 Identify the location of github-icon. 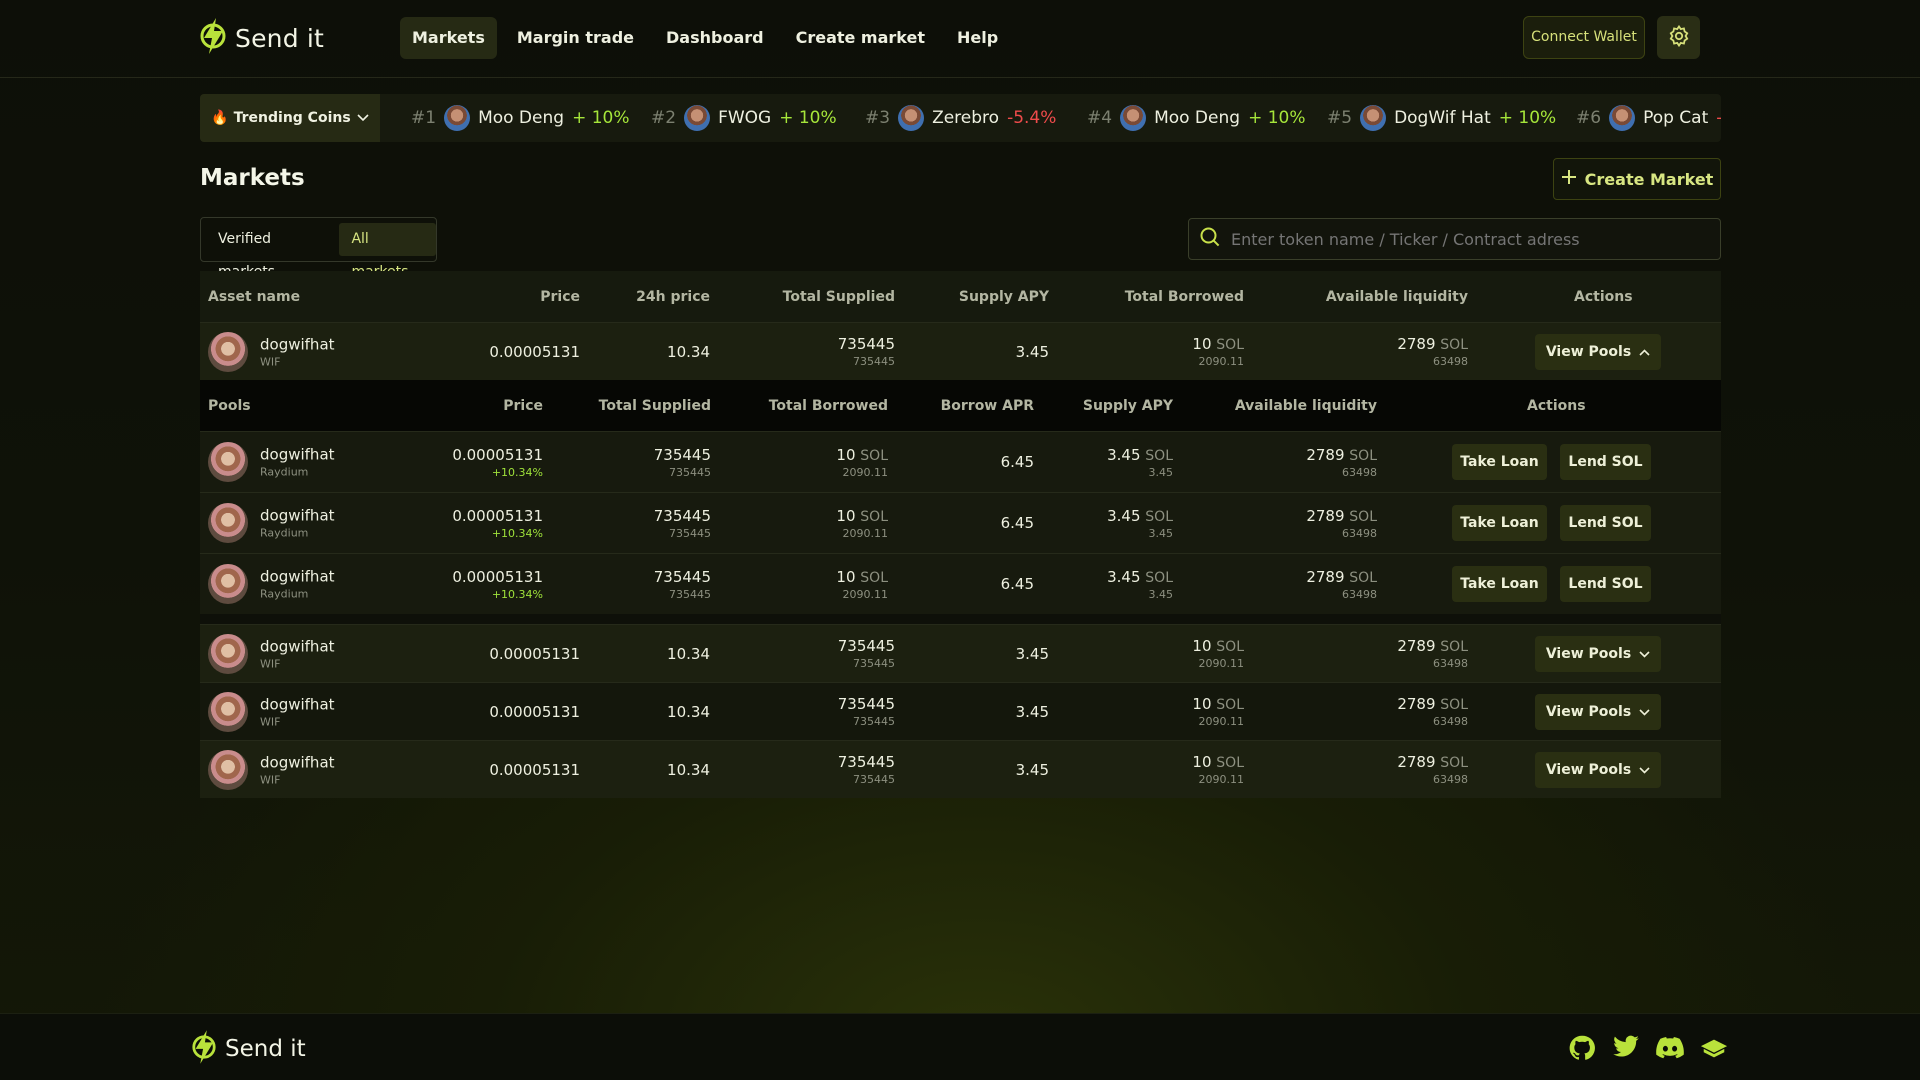
(1582, 1048).